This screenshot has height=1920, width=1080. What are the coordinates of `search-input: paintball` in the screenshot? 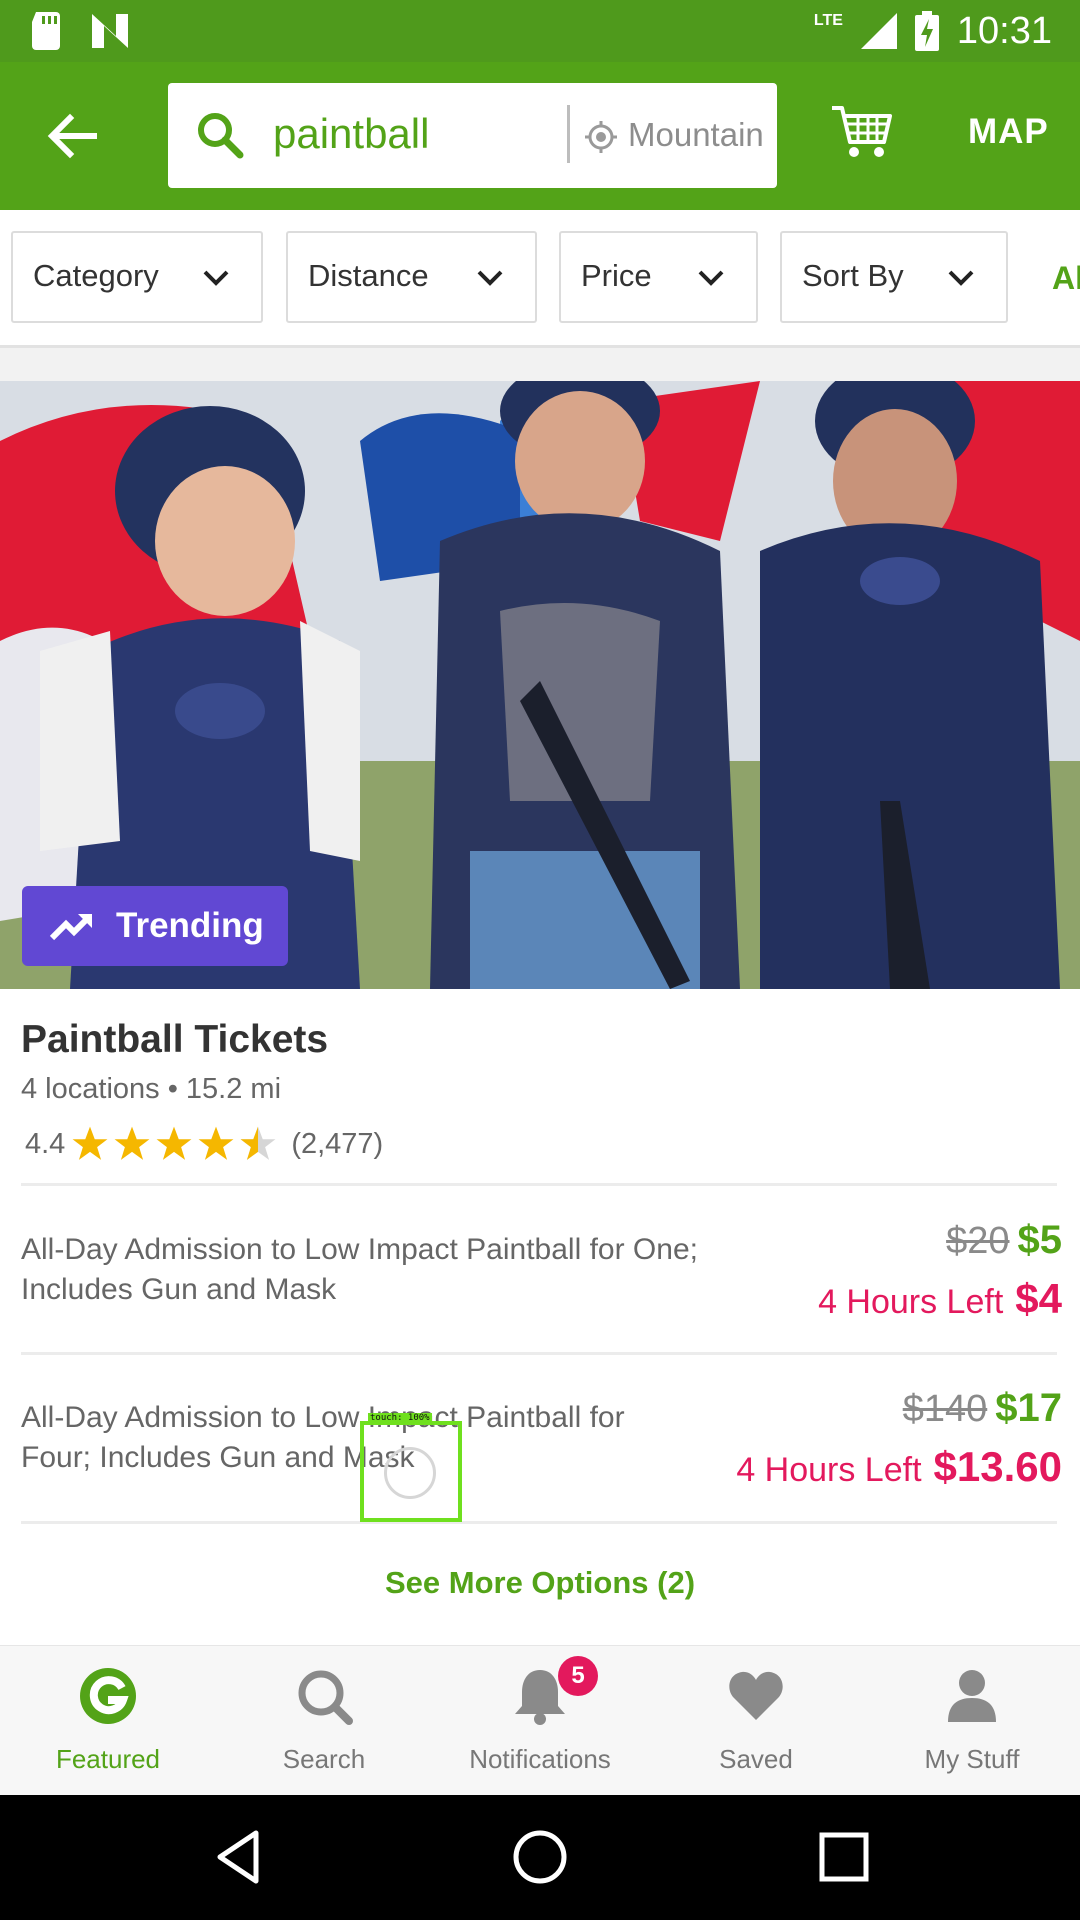 It's located at (351, 134).